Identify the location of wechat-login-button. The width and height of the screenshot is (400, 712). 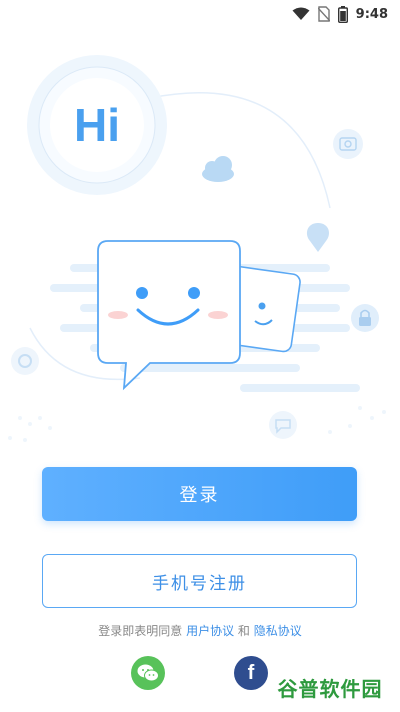
(148, 673).